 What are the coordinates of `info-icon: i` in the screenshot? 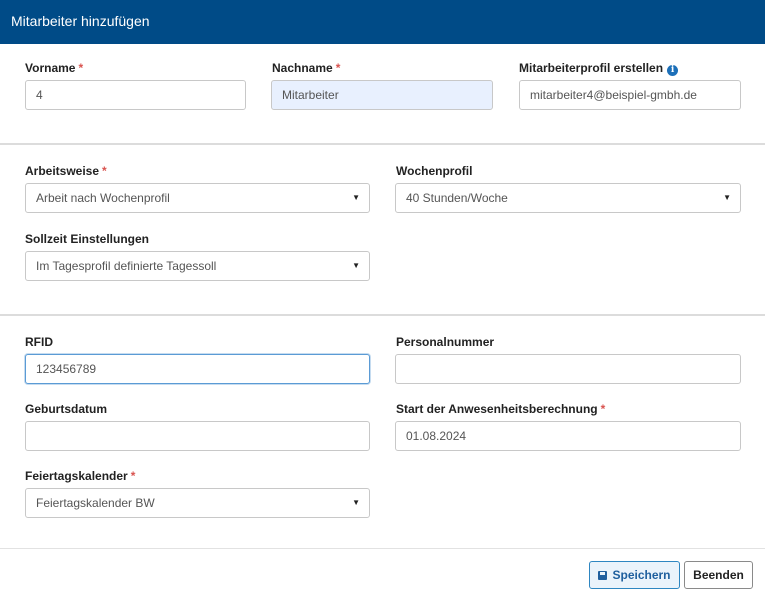 It's located at (673, 70).